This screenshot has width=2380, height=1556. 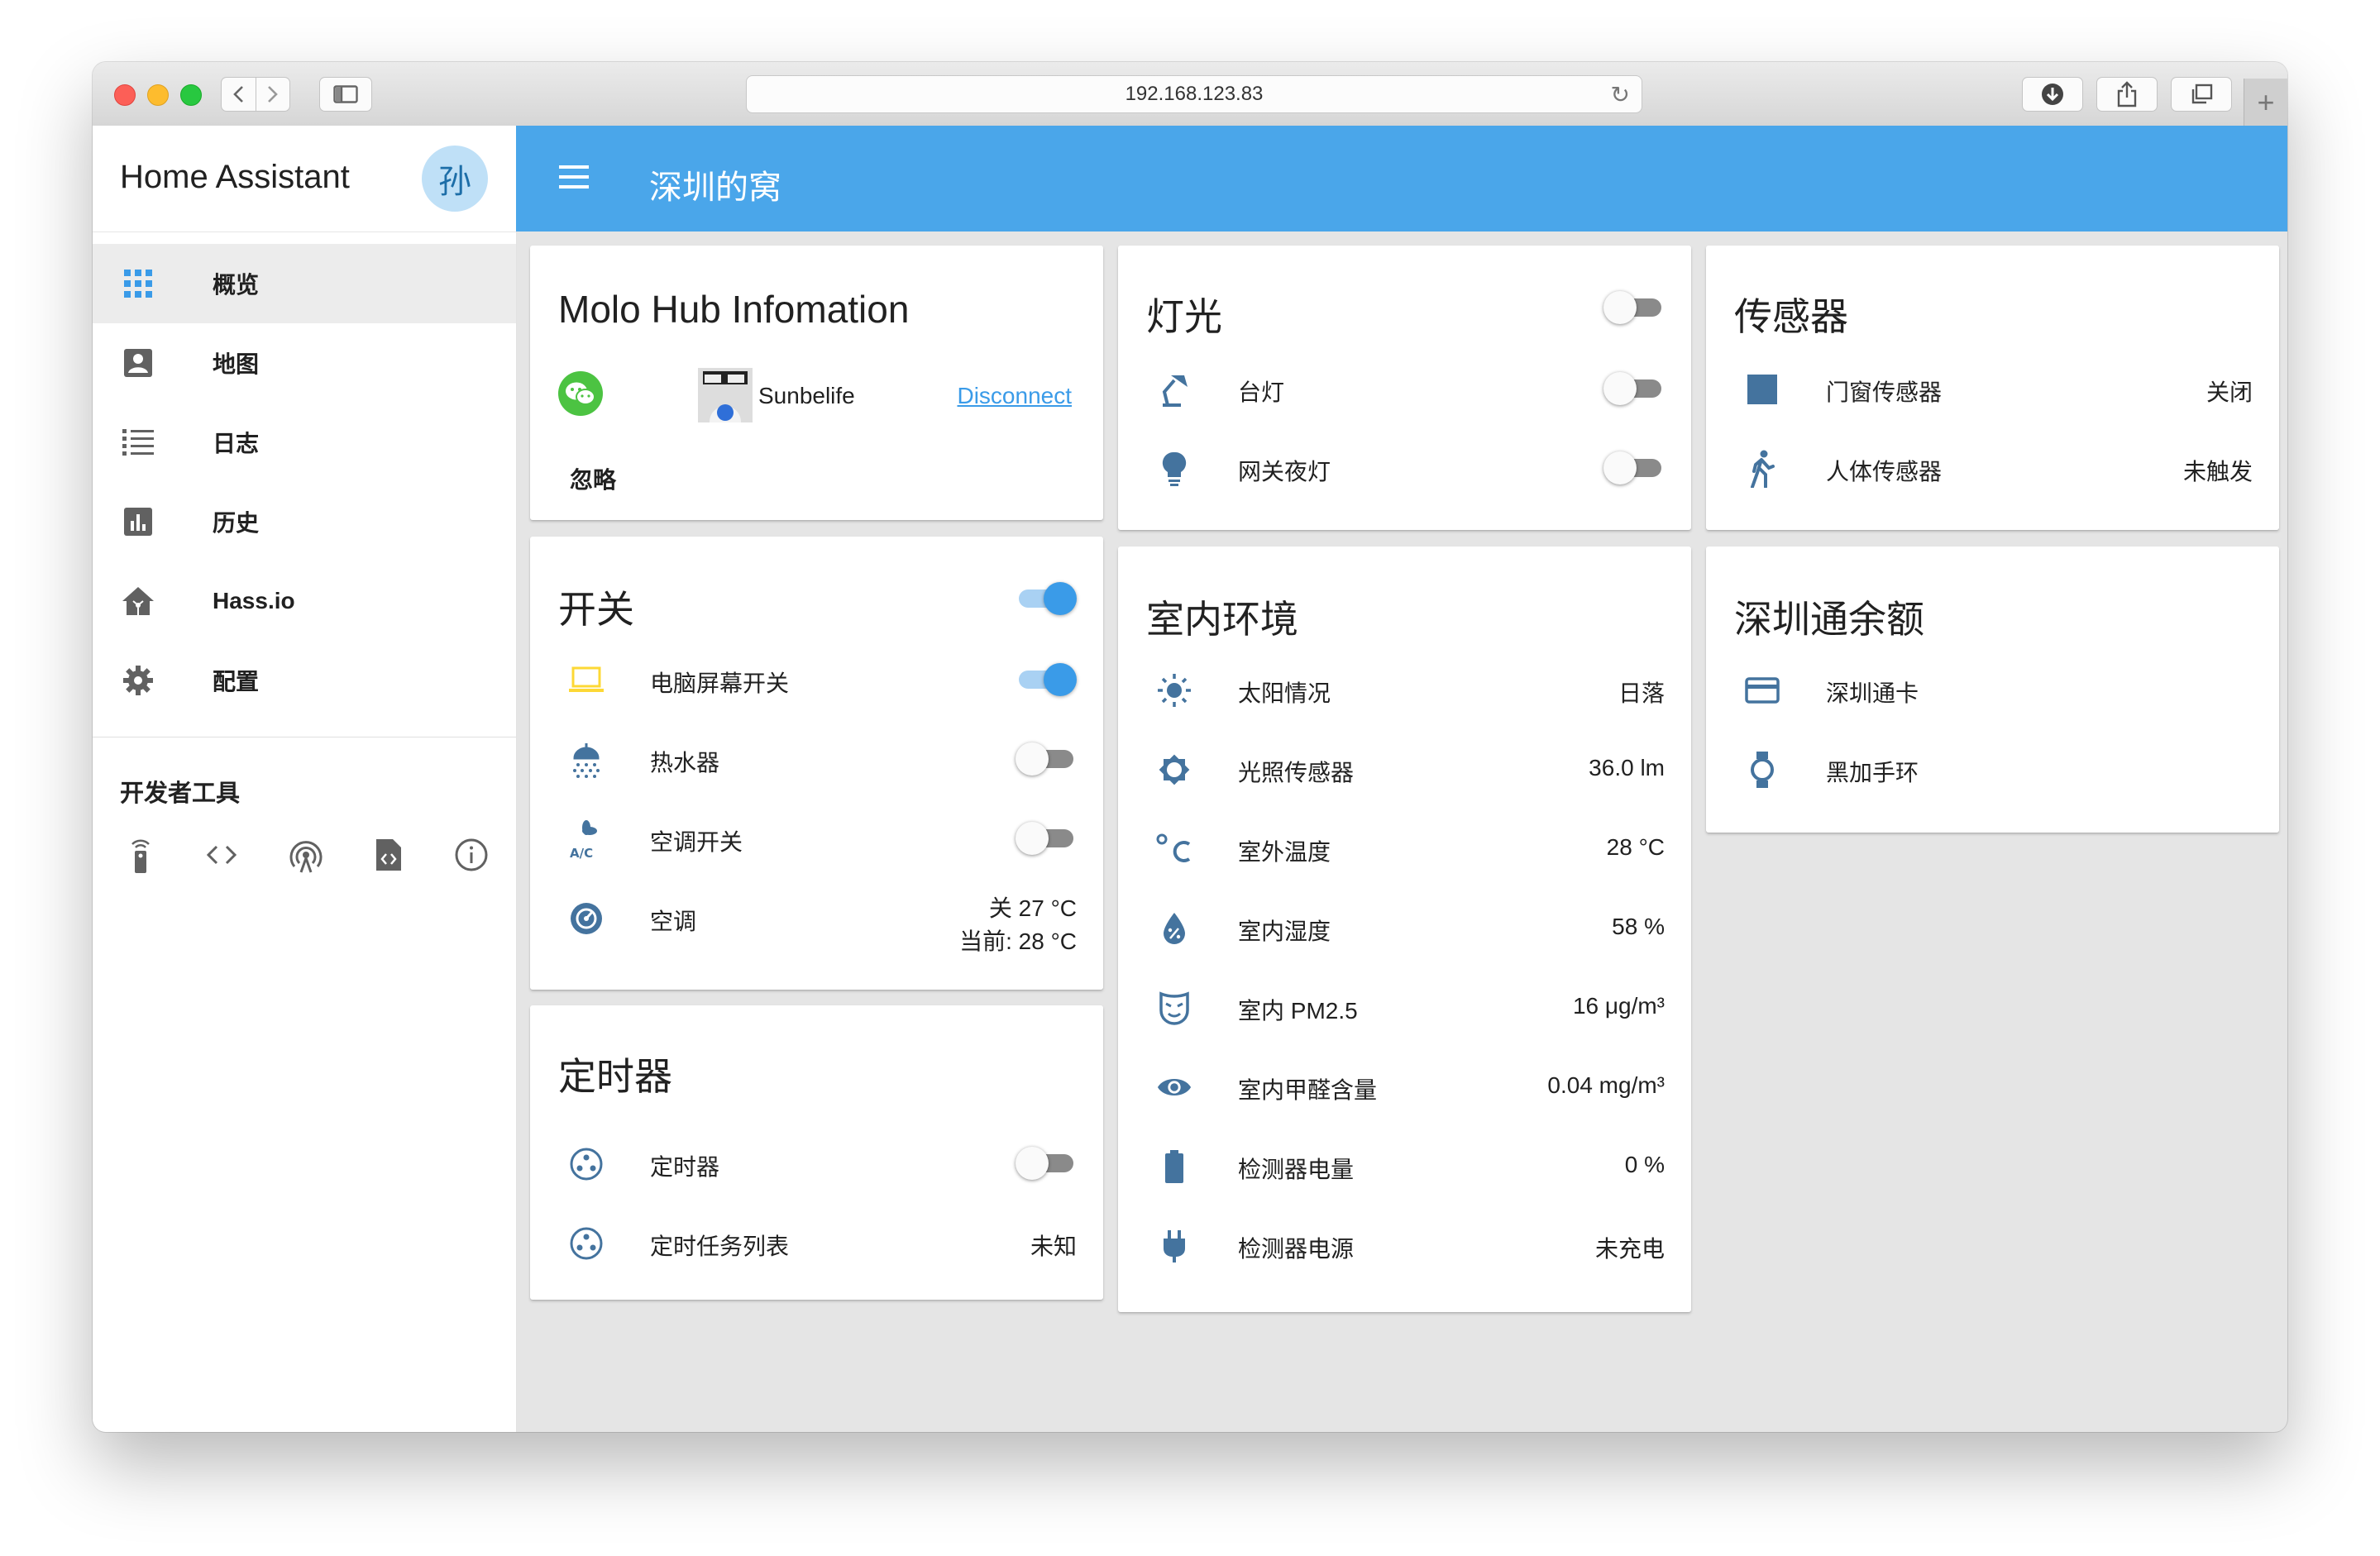 What do you see at coordinates (180, 793) in the screenshot?
I see `developer-tools-title: 开发者工具` at bounding box center [180, 793].